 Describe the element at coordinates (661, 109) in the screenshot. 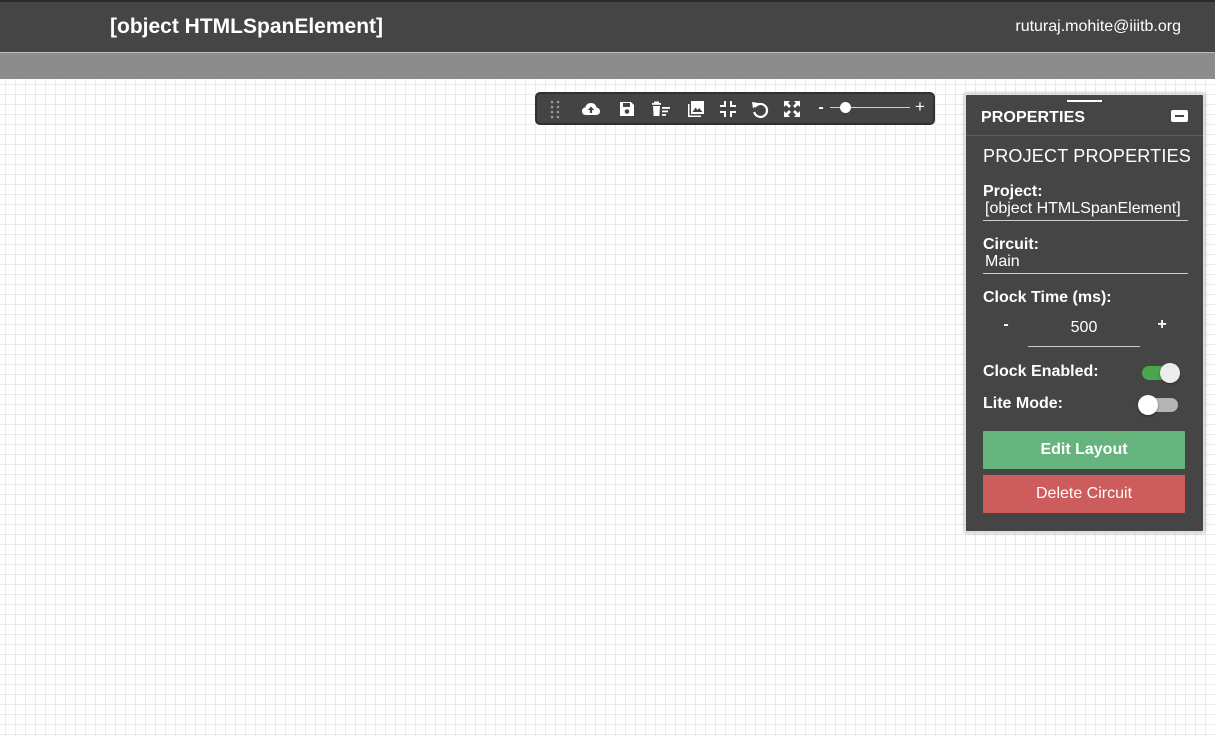

I see `delete-all-icon` at that location.